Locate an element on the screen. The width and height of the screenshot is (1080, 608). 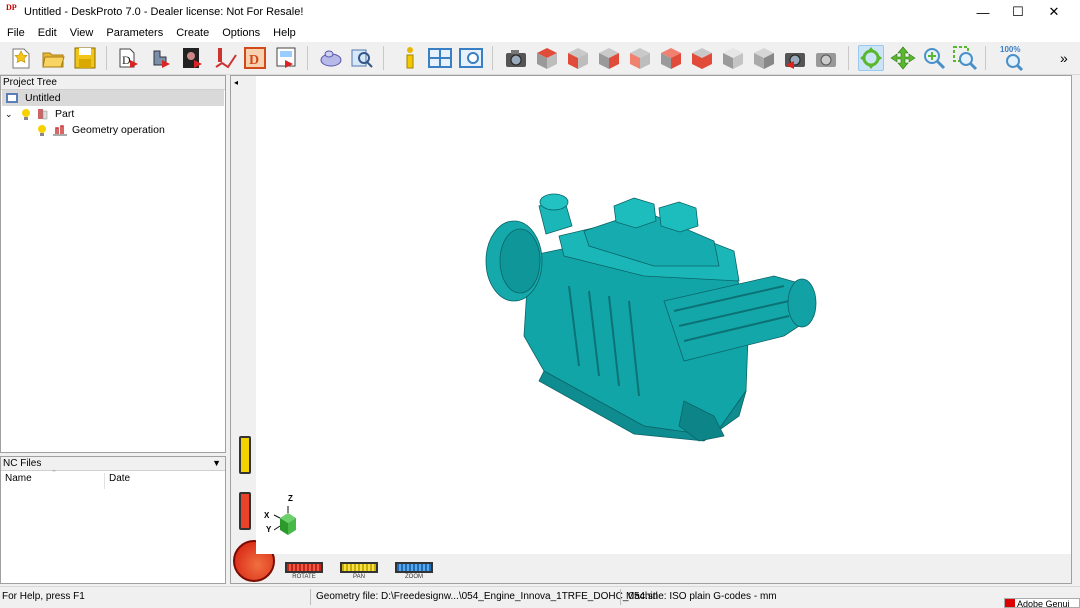
menu-file: File is located at coordinates (15, 33).